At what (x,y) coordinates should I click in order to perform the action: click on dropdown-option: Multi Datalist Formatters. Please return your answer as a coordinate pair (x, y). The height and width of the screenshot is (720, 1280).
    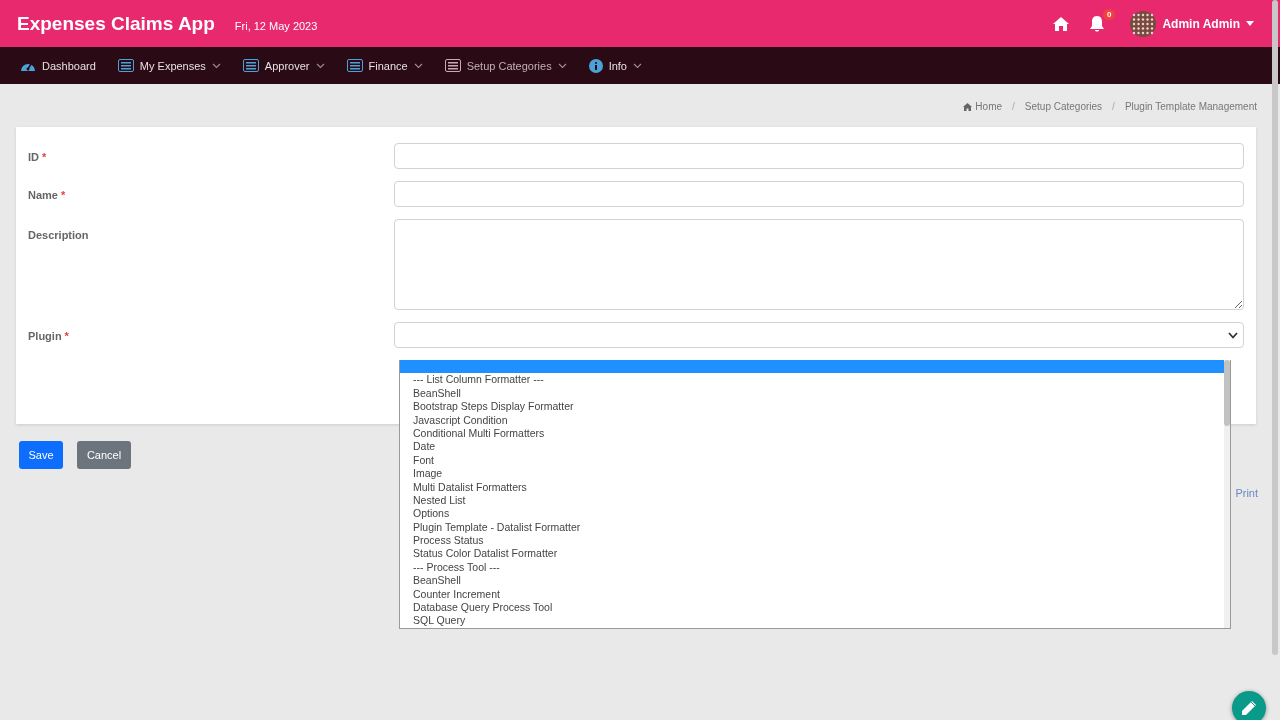
    Looking at the image, I should click on (812, 487).